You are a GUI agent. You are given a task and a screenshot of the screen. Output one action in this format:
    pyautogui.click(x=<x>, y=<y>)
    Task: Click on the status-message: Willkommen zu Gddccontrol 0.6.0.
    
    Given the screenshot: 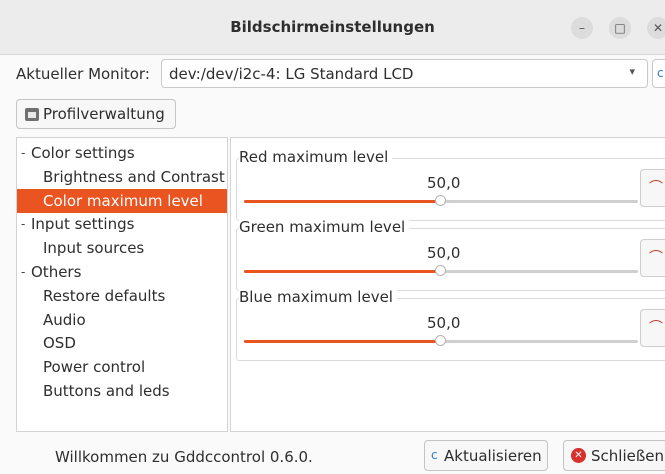 What is the action you would take?
    pyautogui.click(x=184, y=457)
    